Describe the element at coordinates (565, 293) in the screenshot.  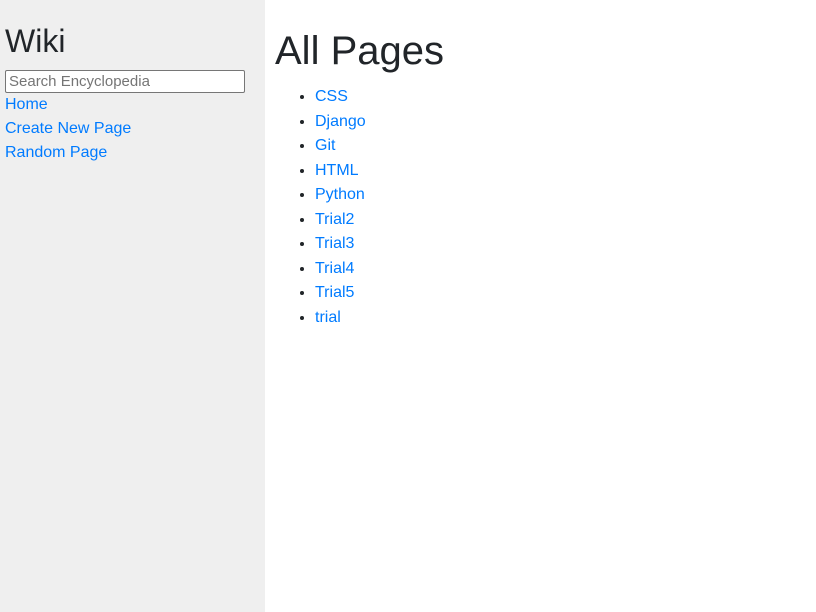
I see `list-item: Trial5` at that location.